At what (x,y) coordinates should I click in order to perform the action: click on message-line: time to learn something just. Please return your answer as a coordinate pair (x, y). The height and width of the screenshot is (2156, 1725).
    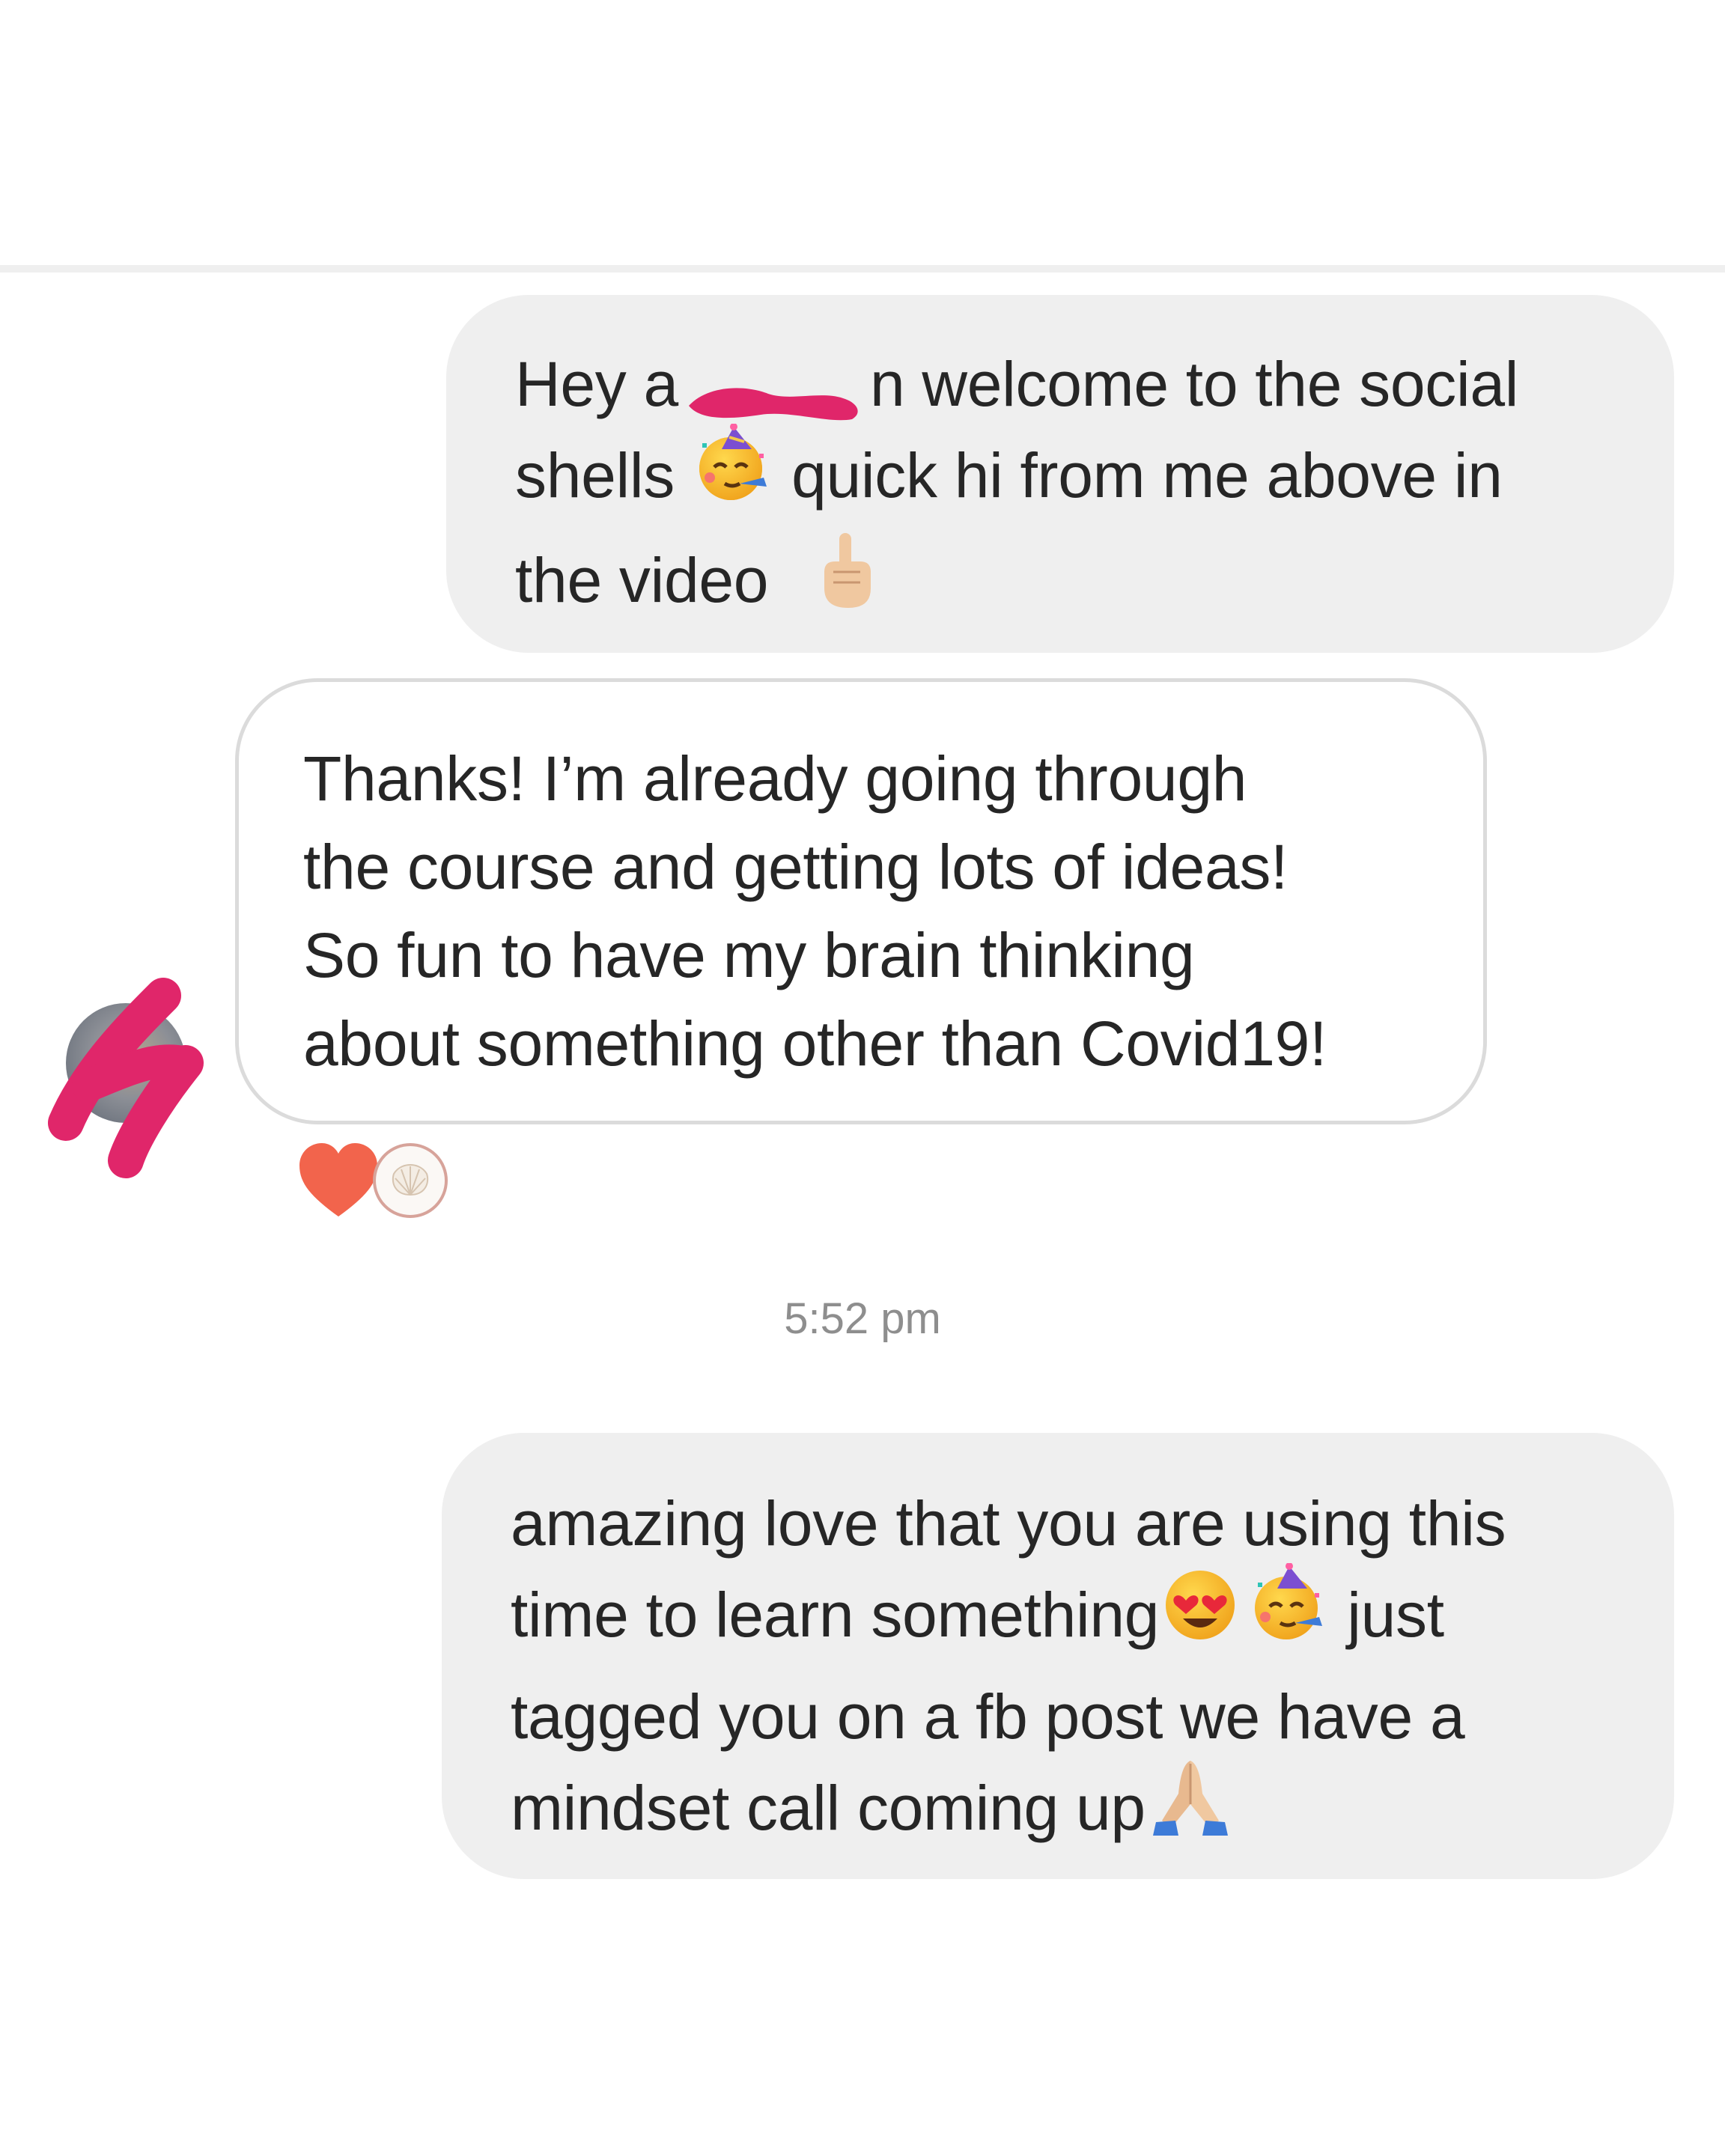
    Looking at the image, I should click on (1092, 1617).